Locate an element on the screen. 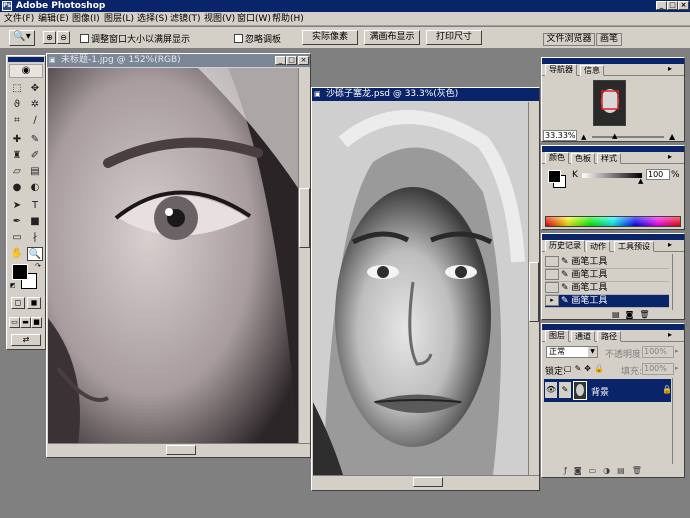 The width and height of the screenshot is (690, 518). opacity-arrow-icon: ▸ is located at coordinates (677, 351).